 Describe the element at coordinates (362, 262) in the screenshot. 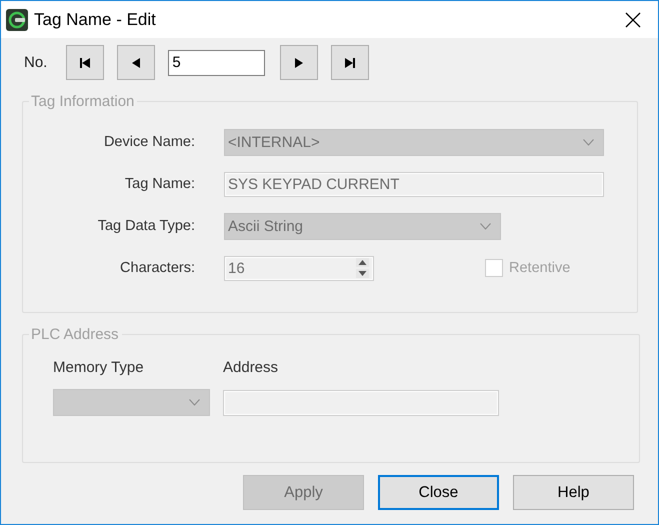

I see `spin-up-icon` at that location.